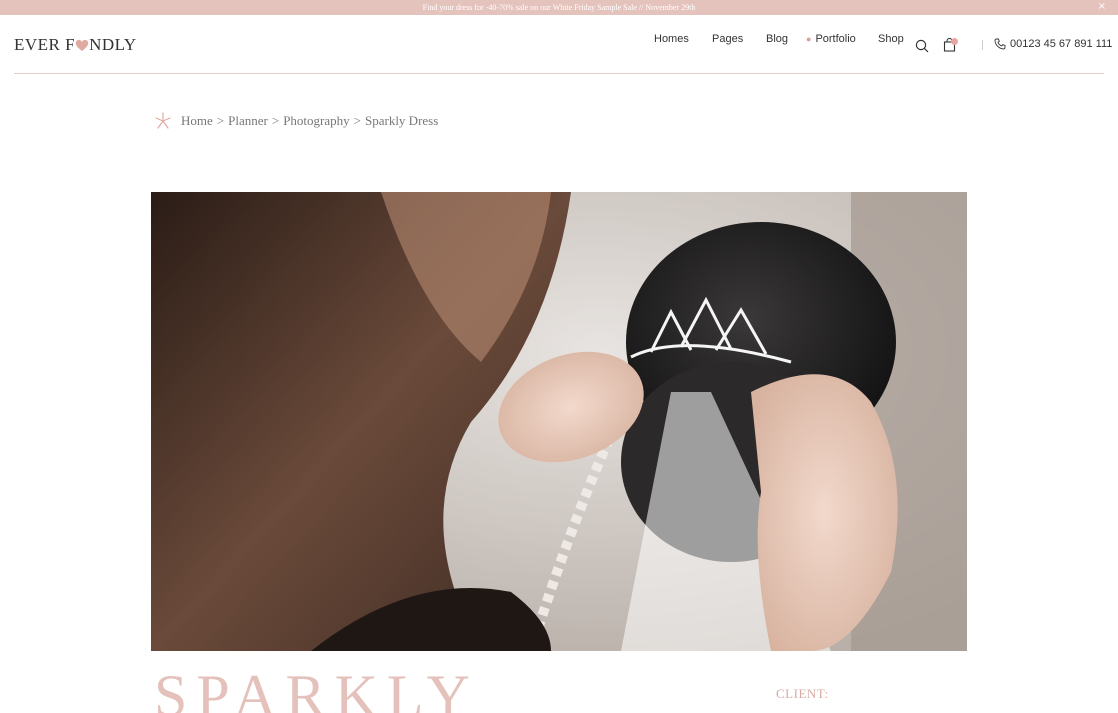 This screenshot has width=1118, height=713. Describe the element at coordinates (1102, 7) in the screenshot. I see `close-icon: ×` at that location.